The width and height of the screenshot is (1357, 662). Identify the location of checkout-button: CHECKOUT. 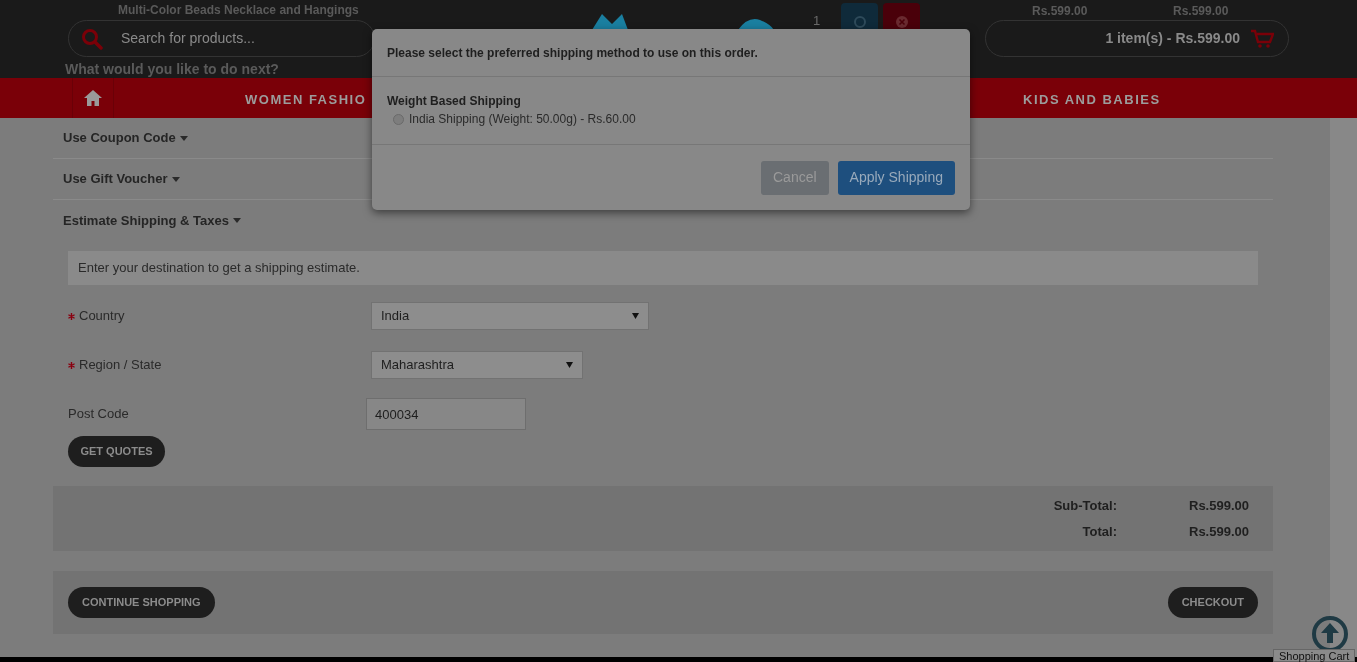
(1212, 602).